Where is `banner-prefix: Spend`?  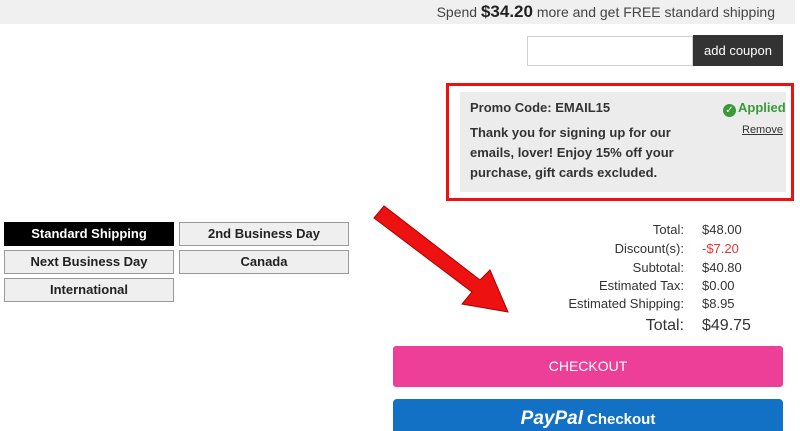
banner-prefix: Spend is located at coordinates (458, 12).